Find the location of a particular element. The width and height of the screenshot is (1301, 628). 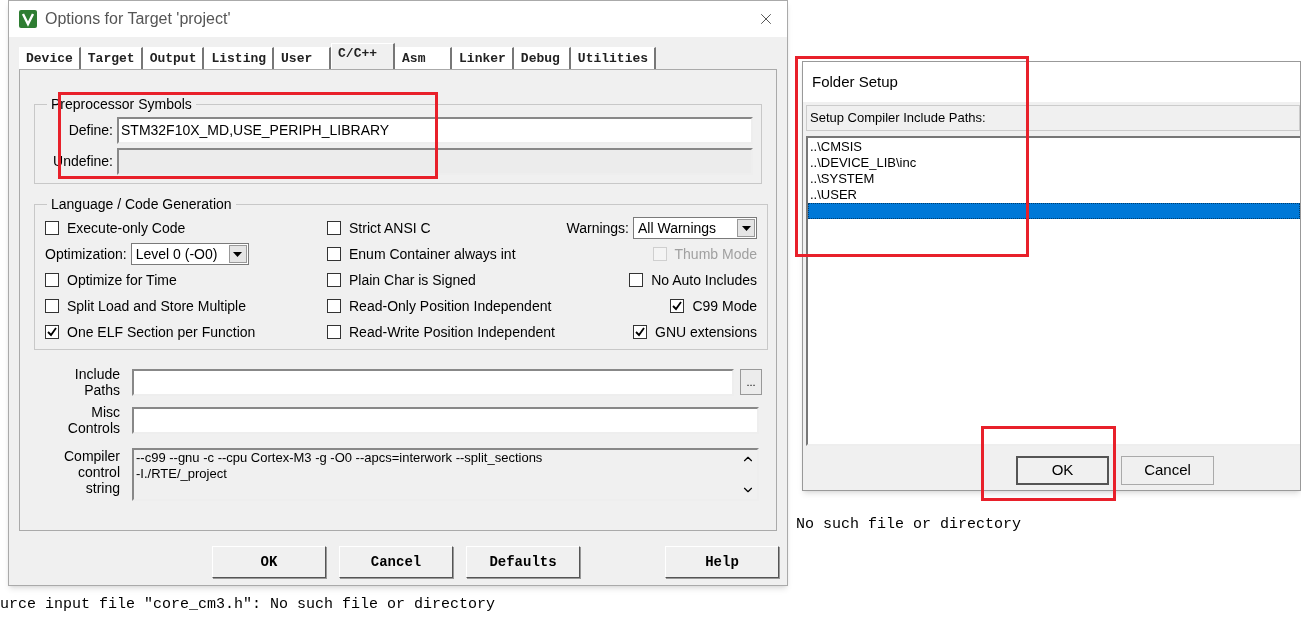

app-logo-icon is located at coordinates (28, 19).